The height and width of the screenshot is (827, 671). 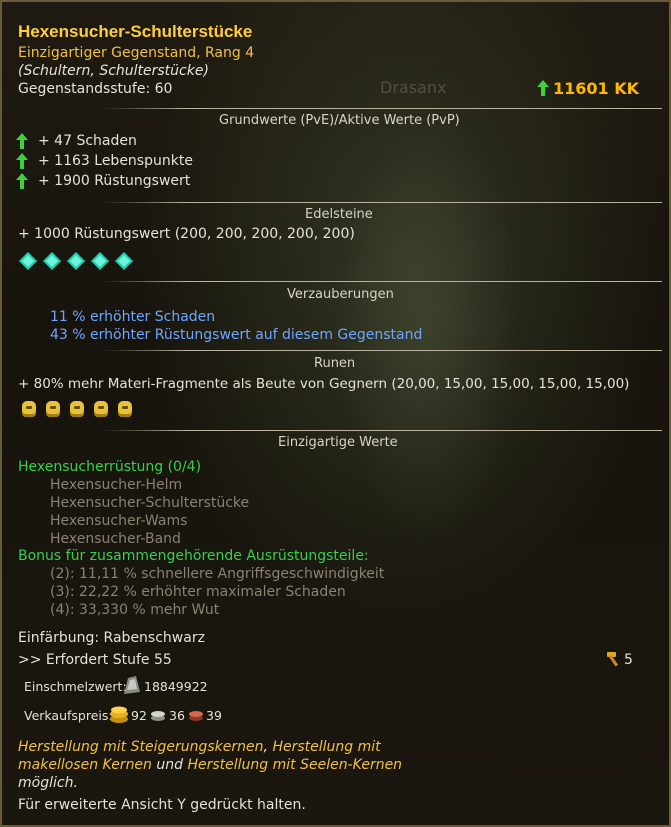 What do you see at coordinates (177, 715) in the screenshot?
I see `sell-price-silver: 36` at bounding box center [177, 715].